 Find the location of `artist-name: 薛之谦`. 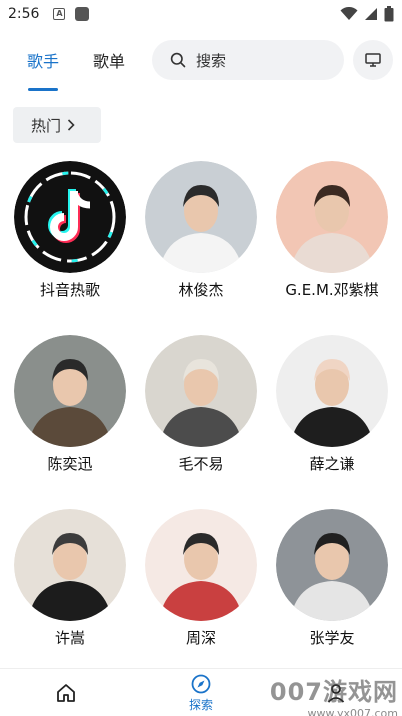

artist-name: 薛之谦 is located at coordinates (332, 464).